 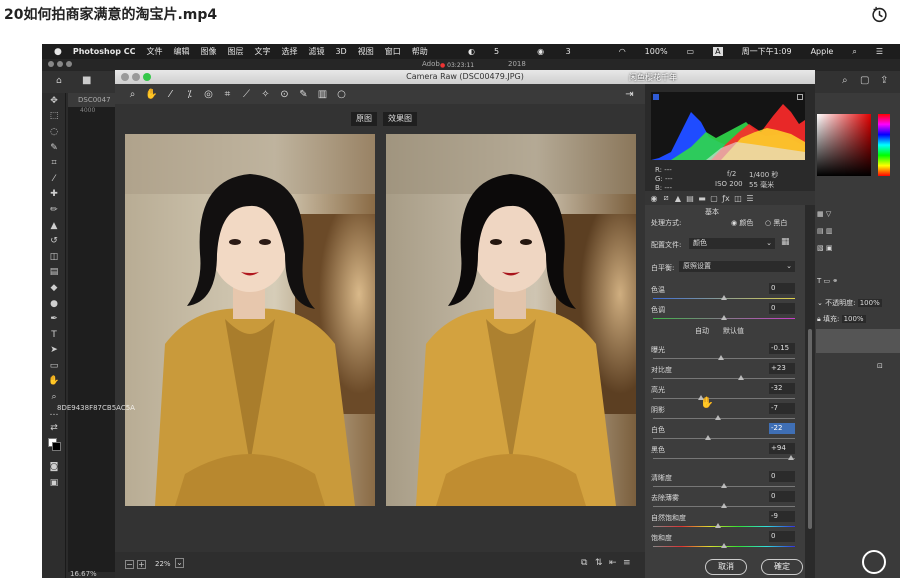 I want to click on toggle-settings-icon: ≡, so click(x=627, y=563).